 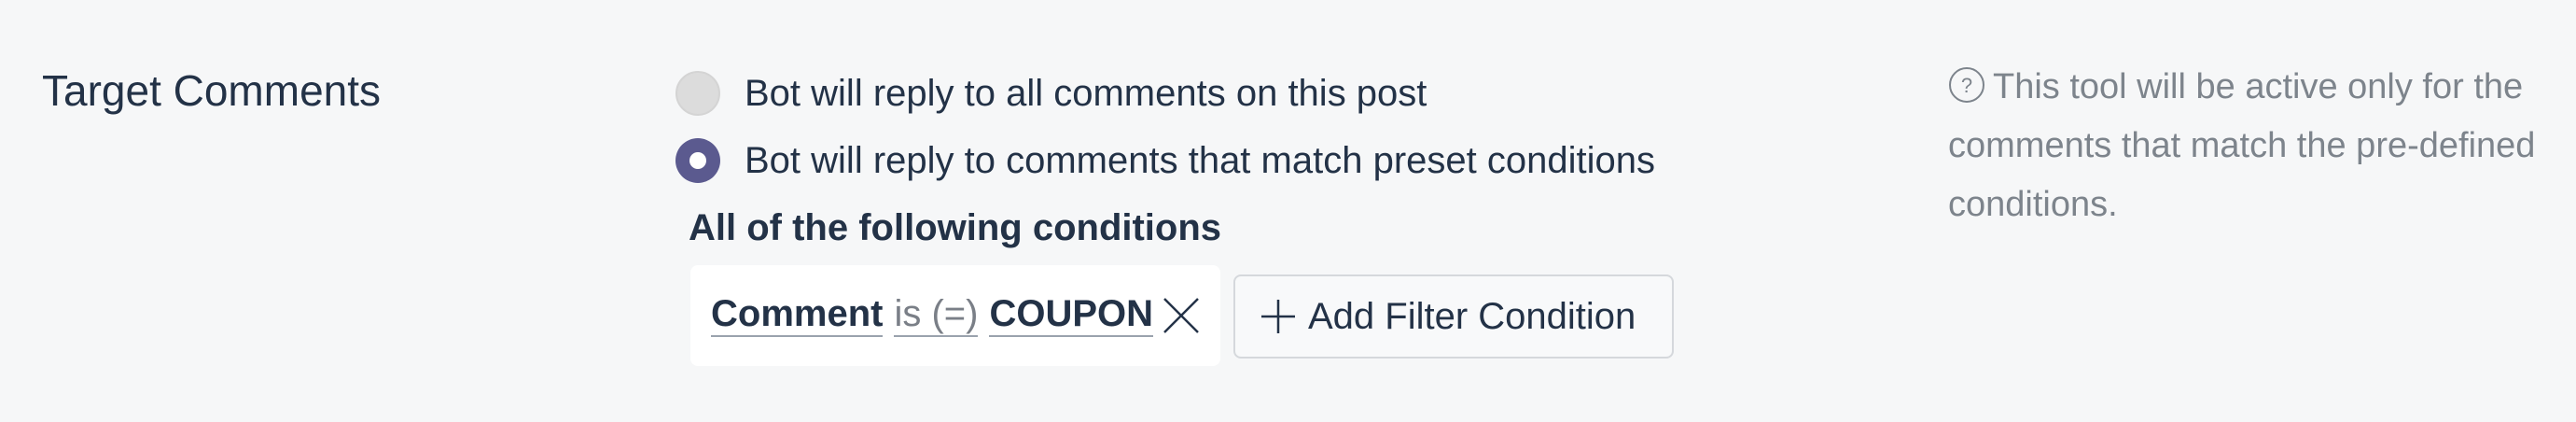 What do you see at coordinates (797, 315) in the screenshot?
I see `condition-field: Comment` at bounding box center [797, 315].